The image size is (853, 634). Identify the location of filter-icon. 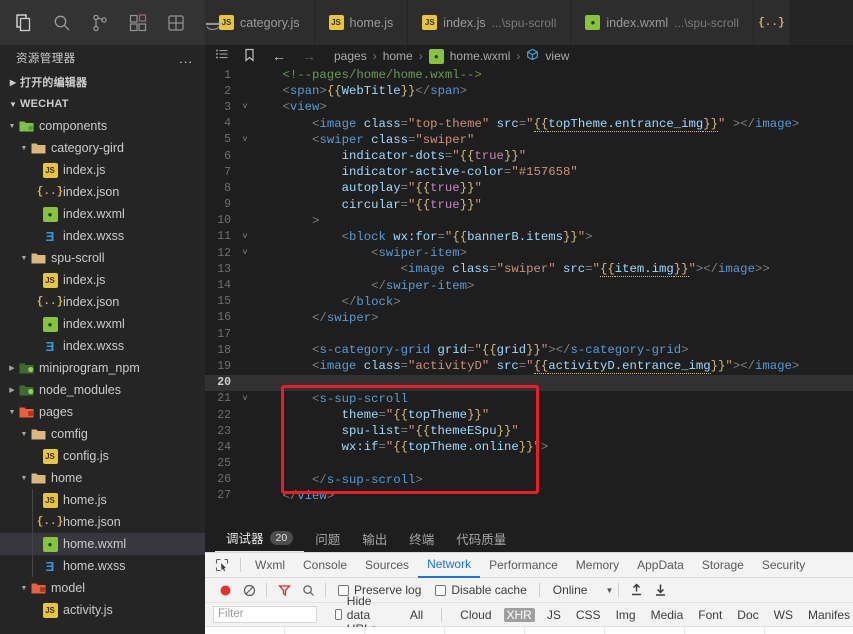
(284, 590).